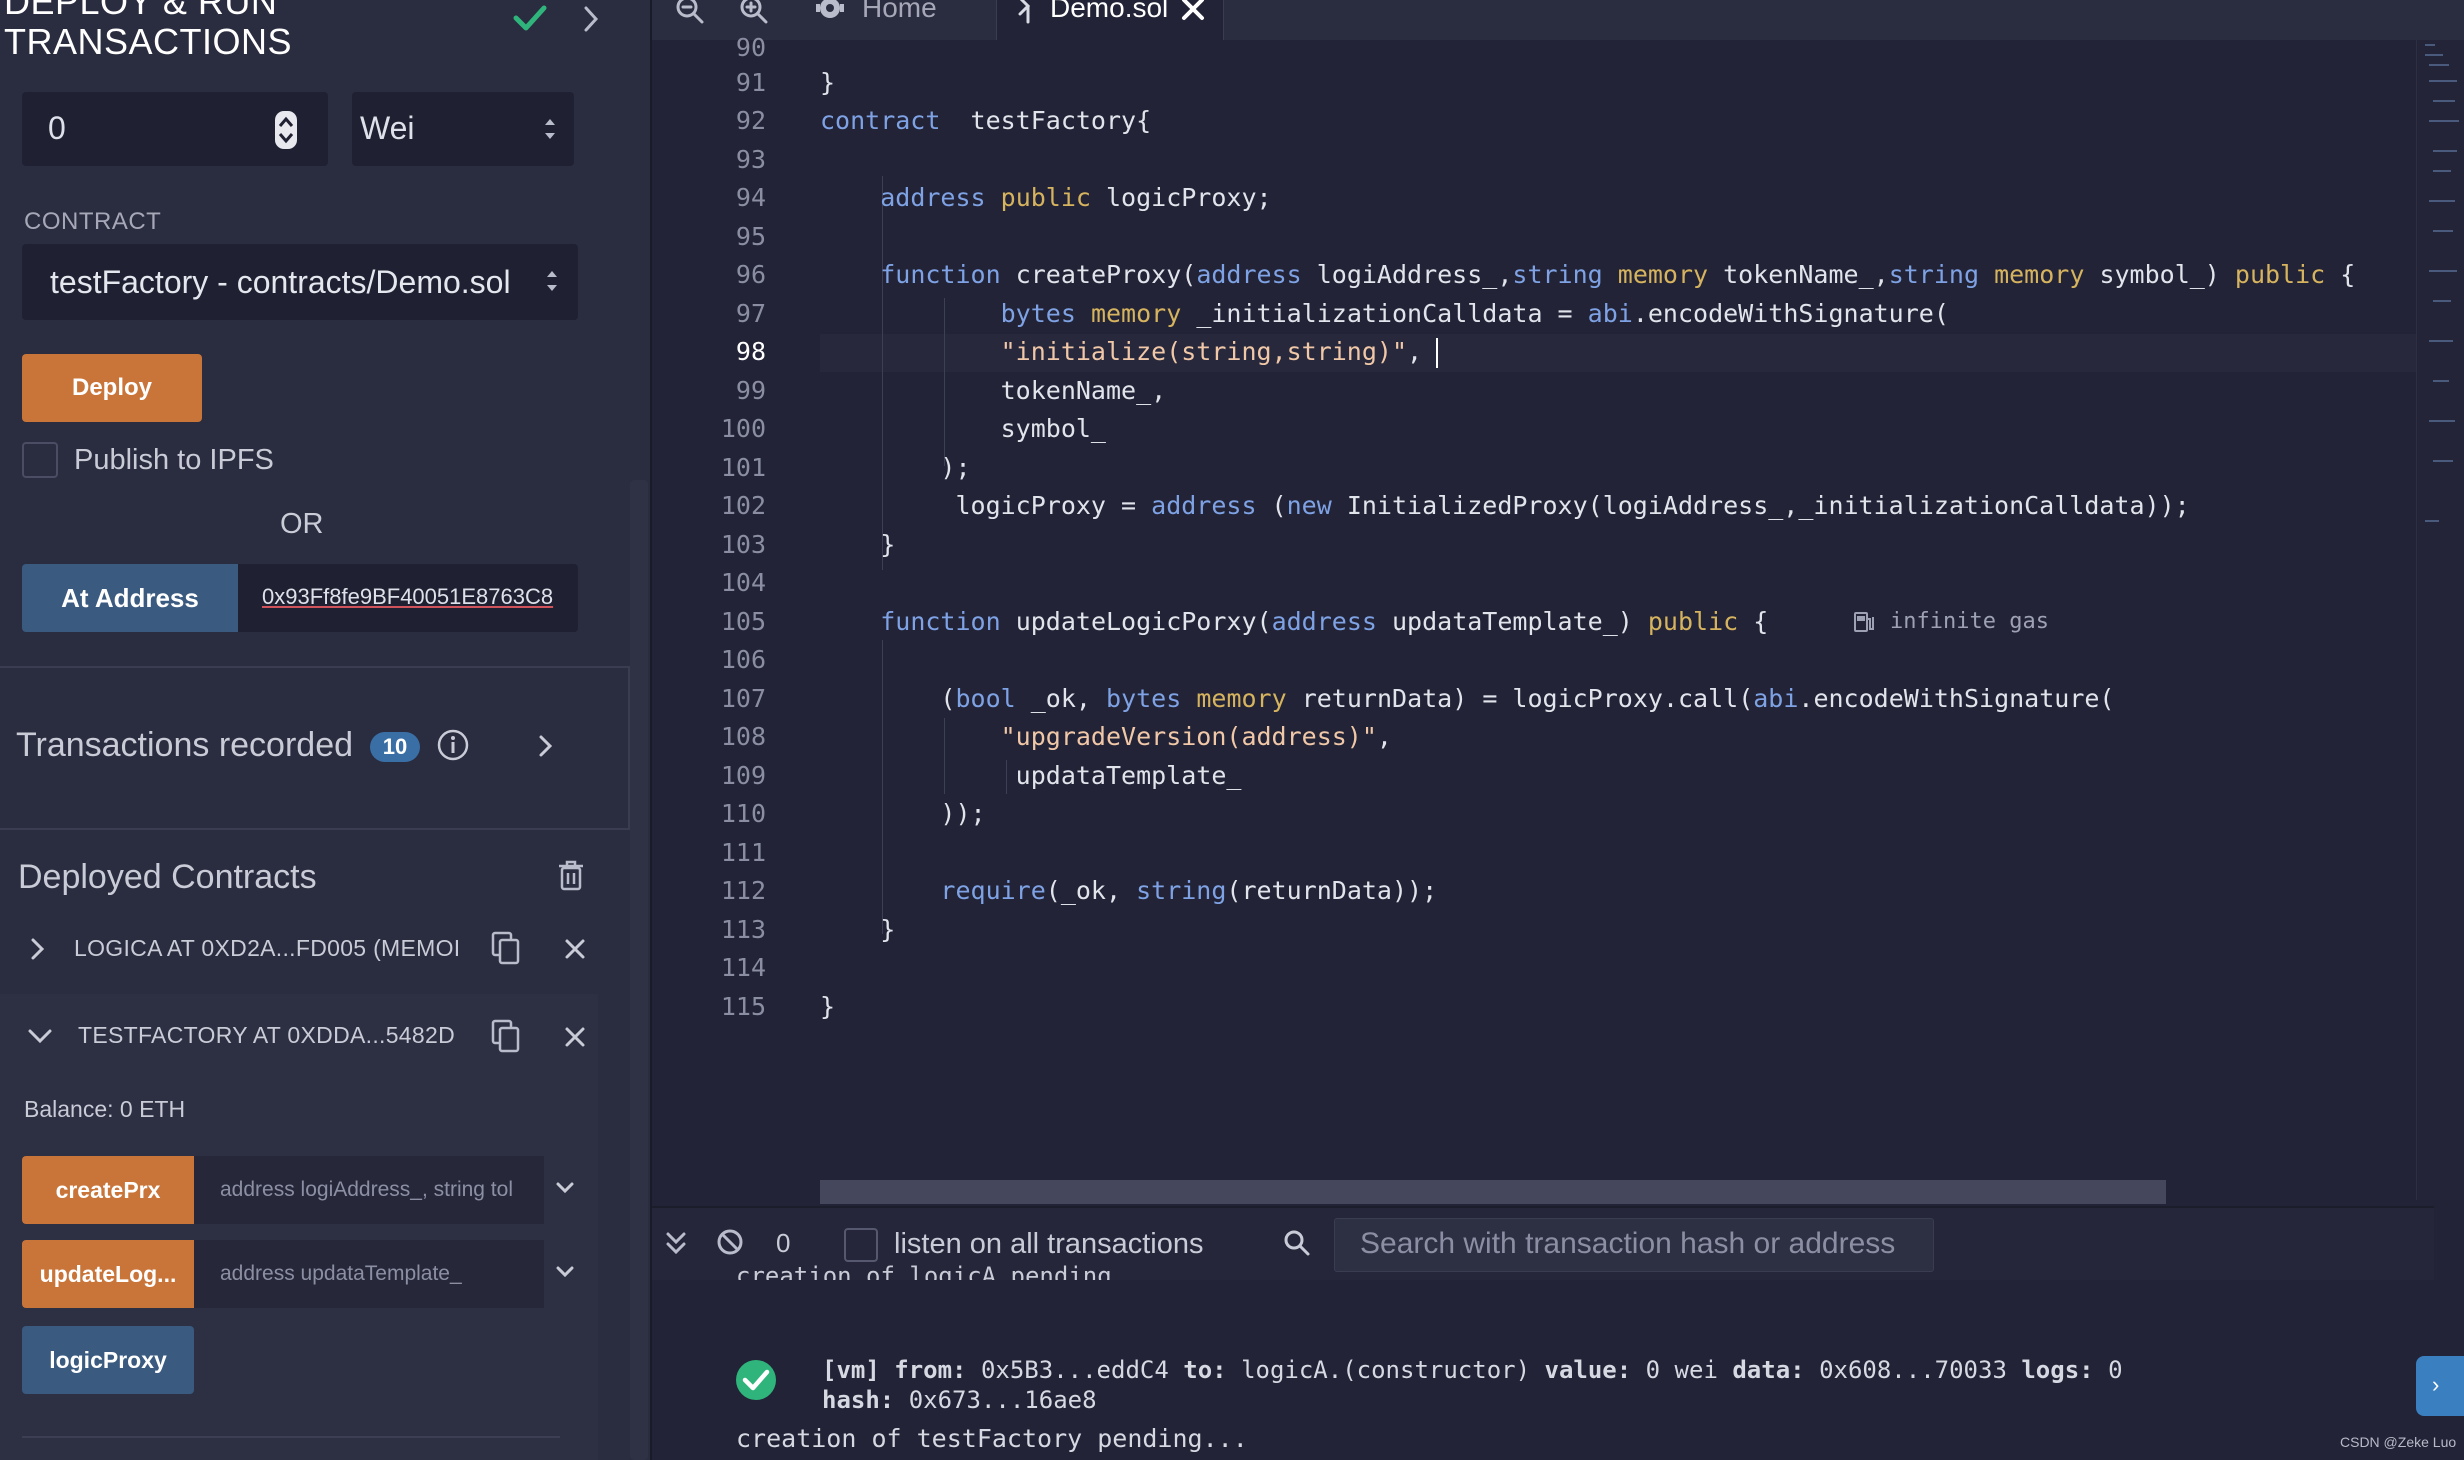  I want to click on code-minimap, so click(2440, 620).